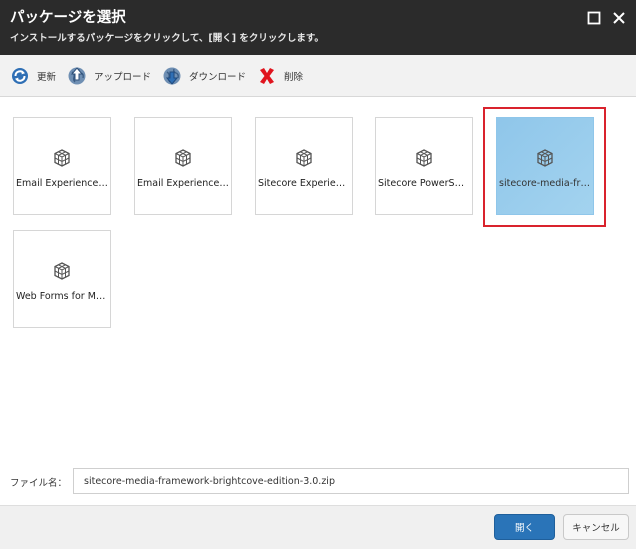  I want to click on cancel-button: キャンセル, so click(596, 527).